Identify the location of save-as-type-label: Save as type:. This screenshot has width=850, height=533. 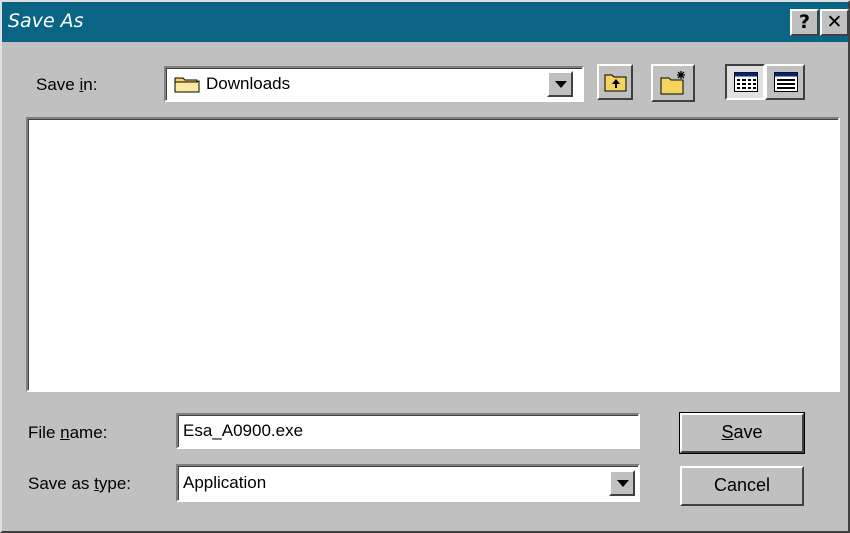
(80, 483).